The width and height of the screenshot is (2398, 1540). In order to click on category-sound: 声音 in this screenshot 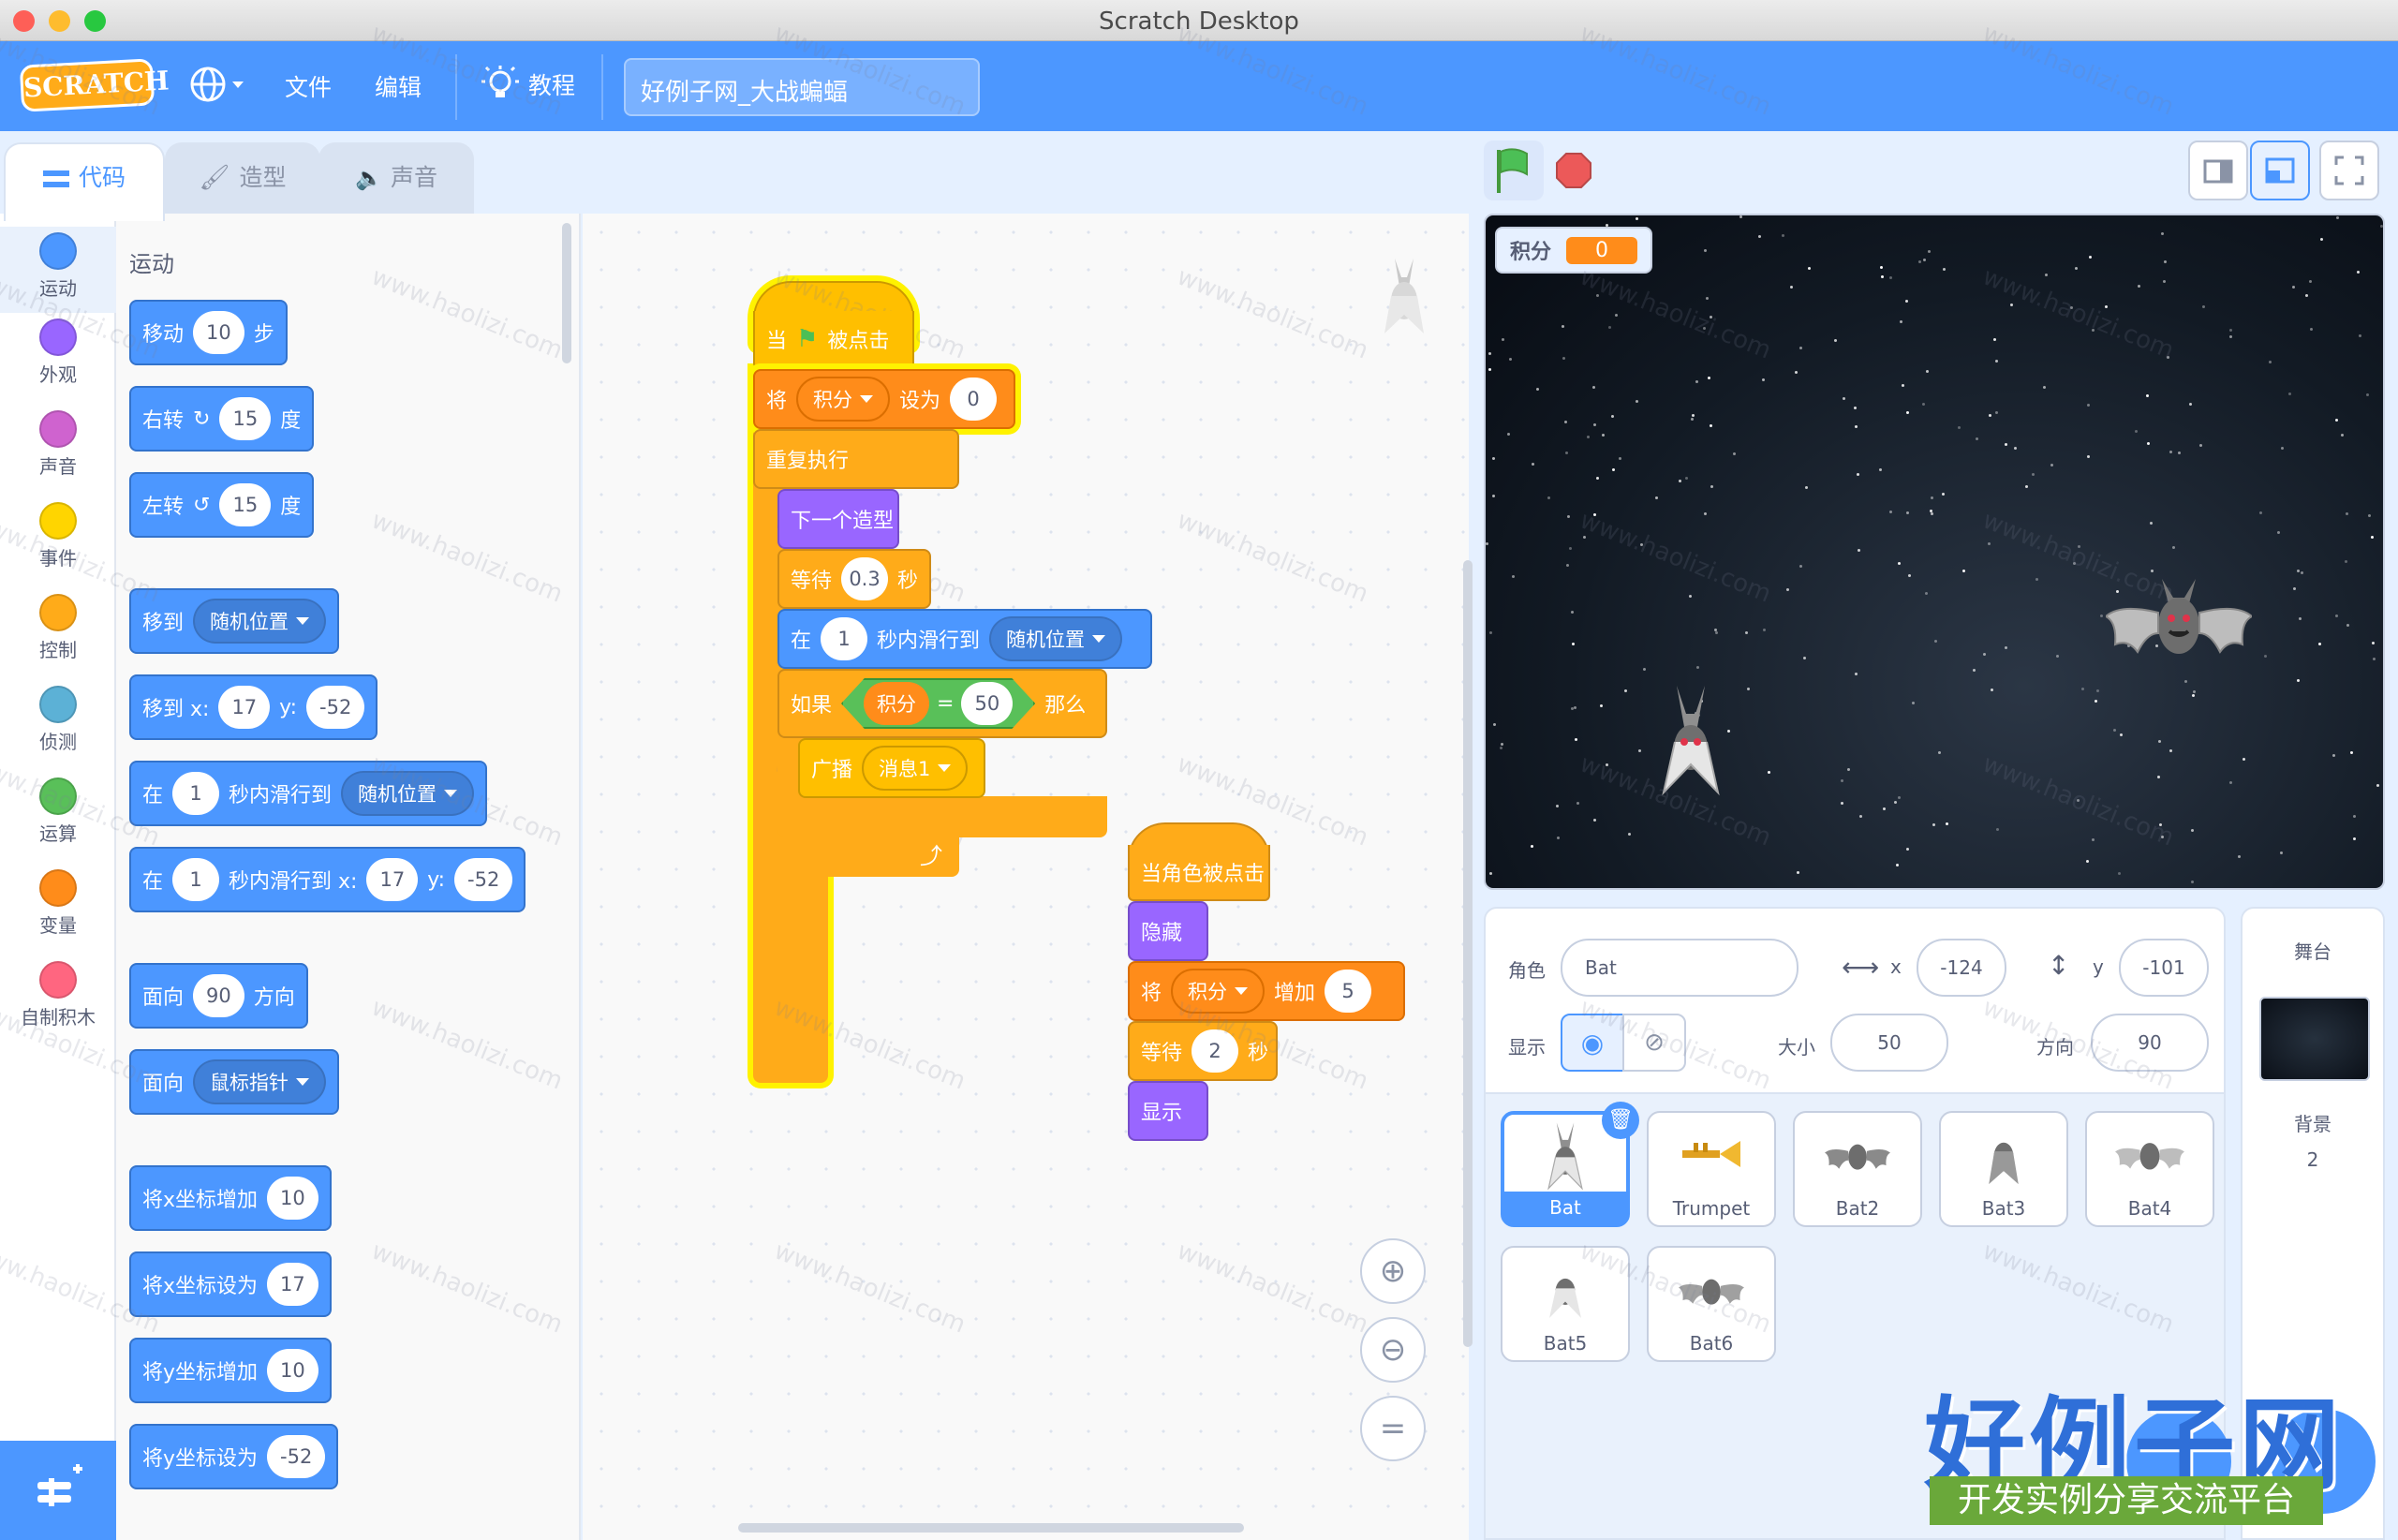, I will do `click(58, 444)`.